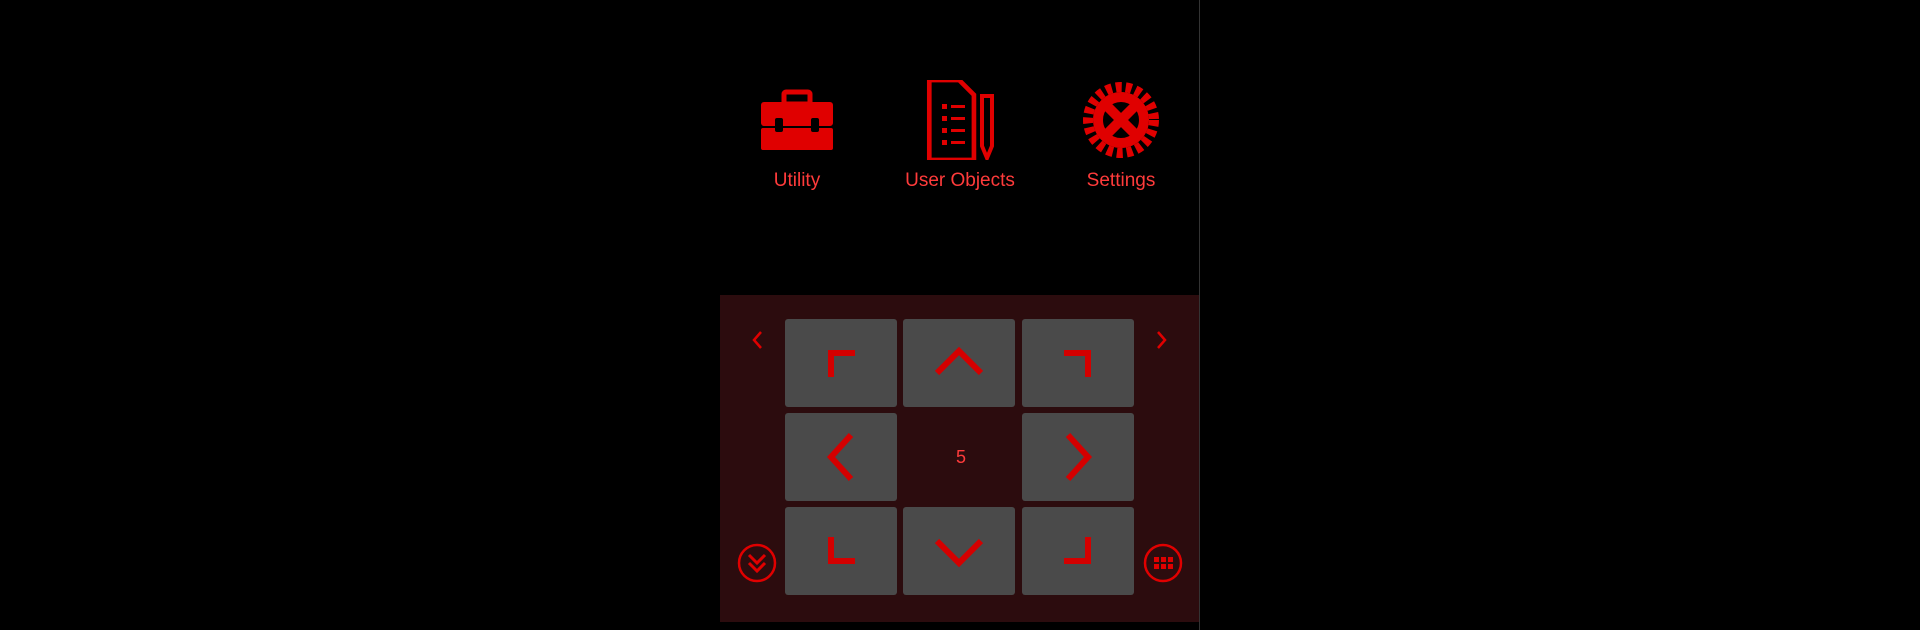  I want to click on next-page-button, so click(1162, 340).